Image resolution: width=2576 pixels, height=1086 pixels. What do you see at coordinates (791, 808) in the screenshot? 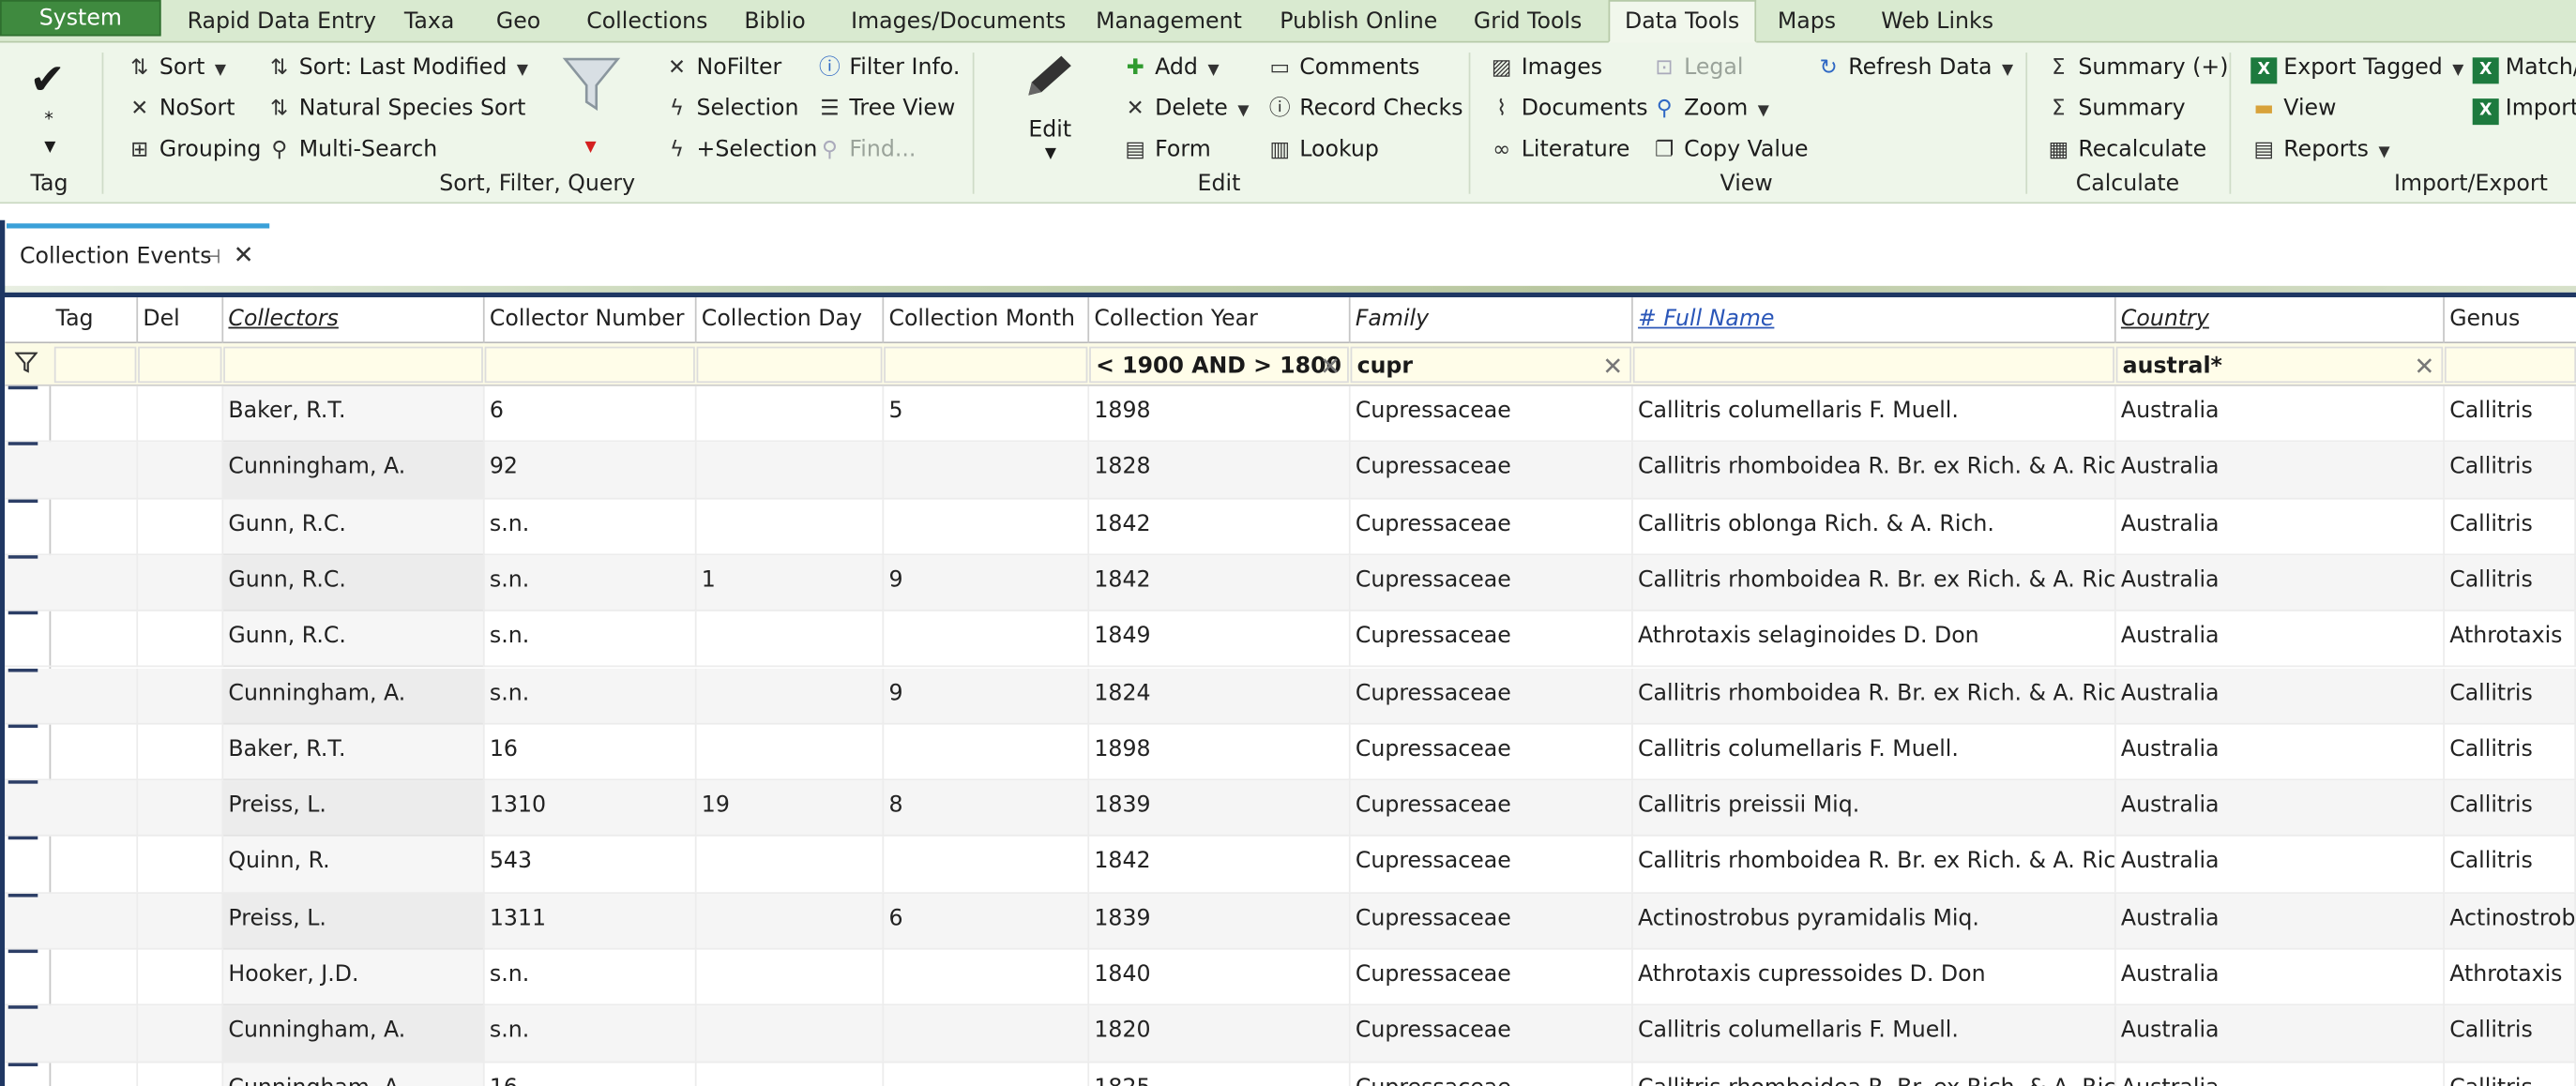
I see `cell-collection-day: 19` at bounding box center [791, 808].